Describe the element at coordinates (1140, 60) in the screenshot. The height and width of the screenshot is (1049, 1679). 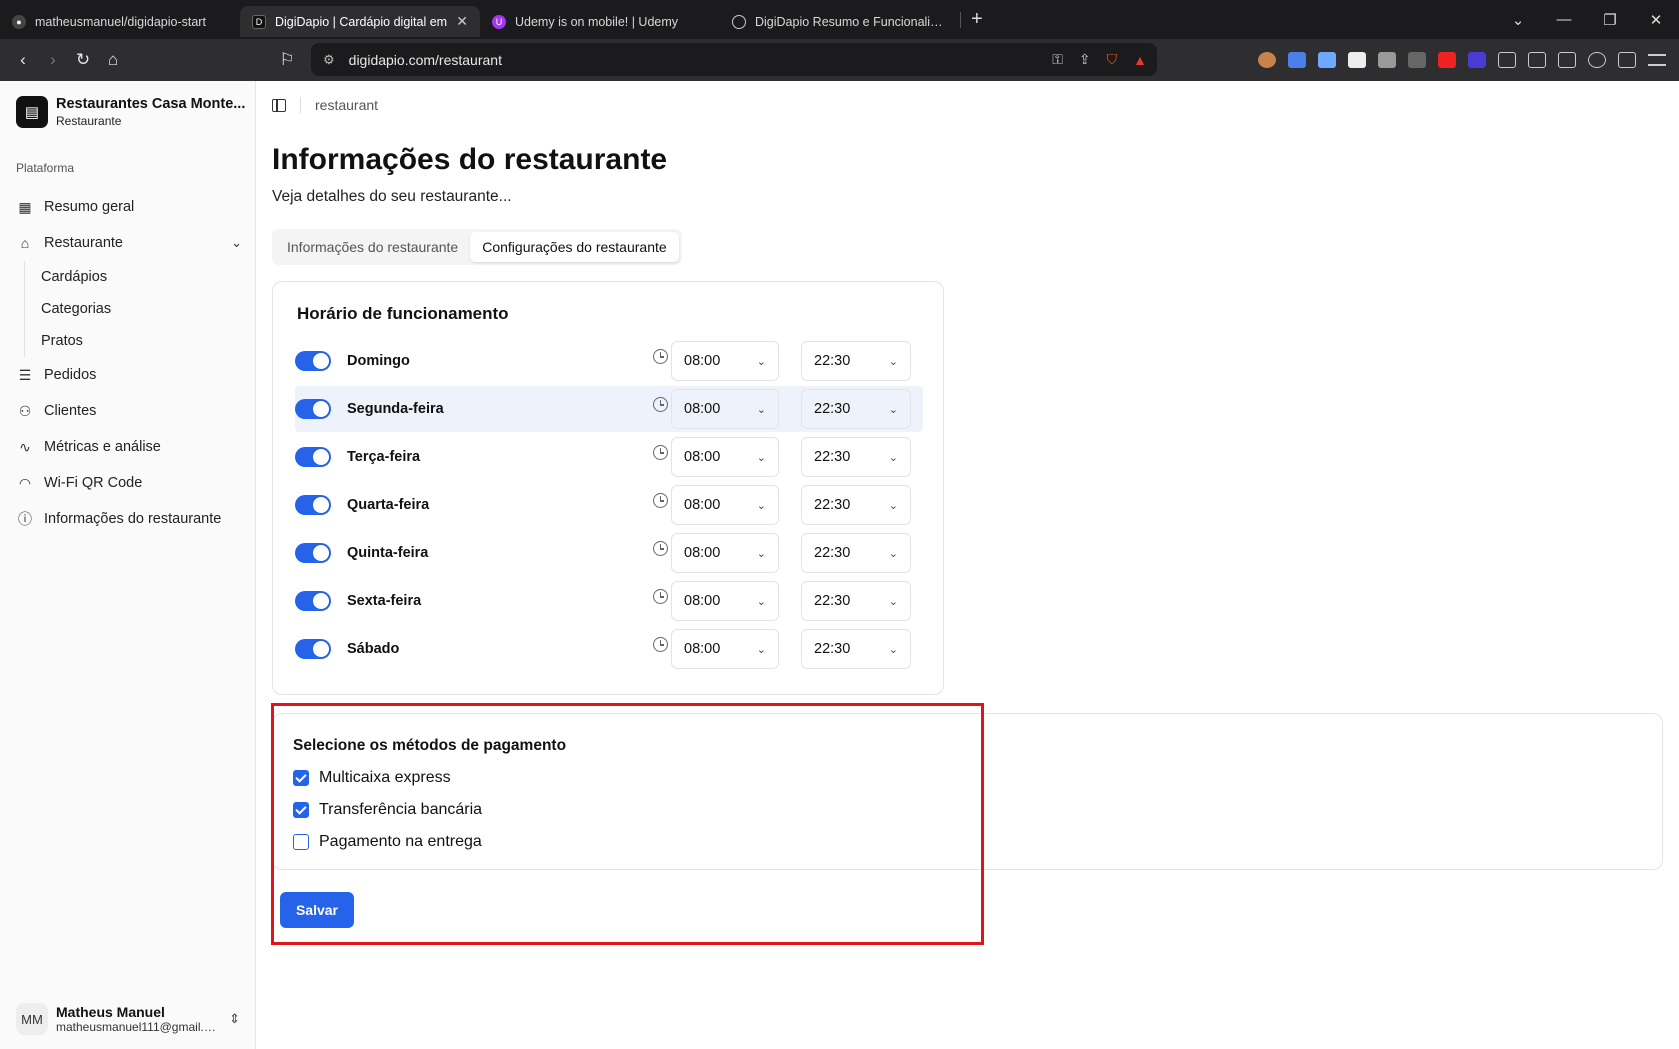
I see `brave-rewards-icon: ▲` at that location.